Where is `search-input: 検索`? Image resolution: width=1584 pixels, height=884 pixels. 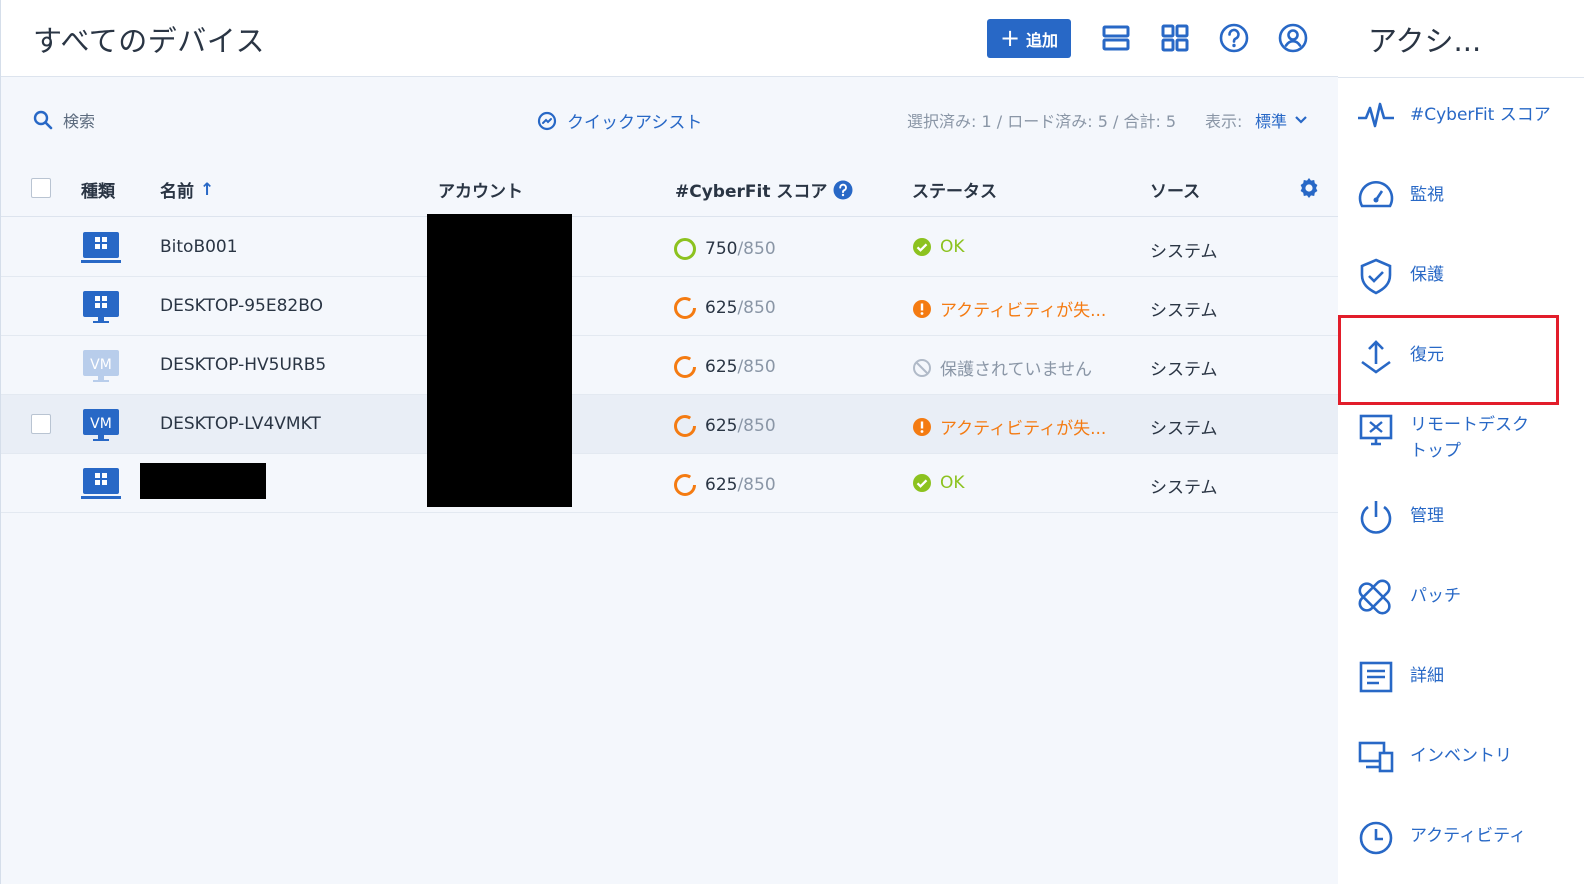
search-input: 検索 is located at coordinates (64, 120).